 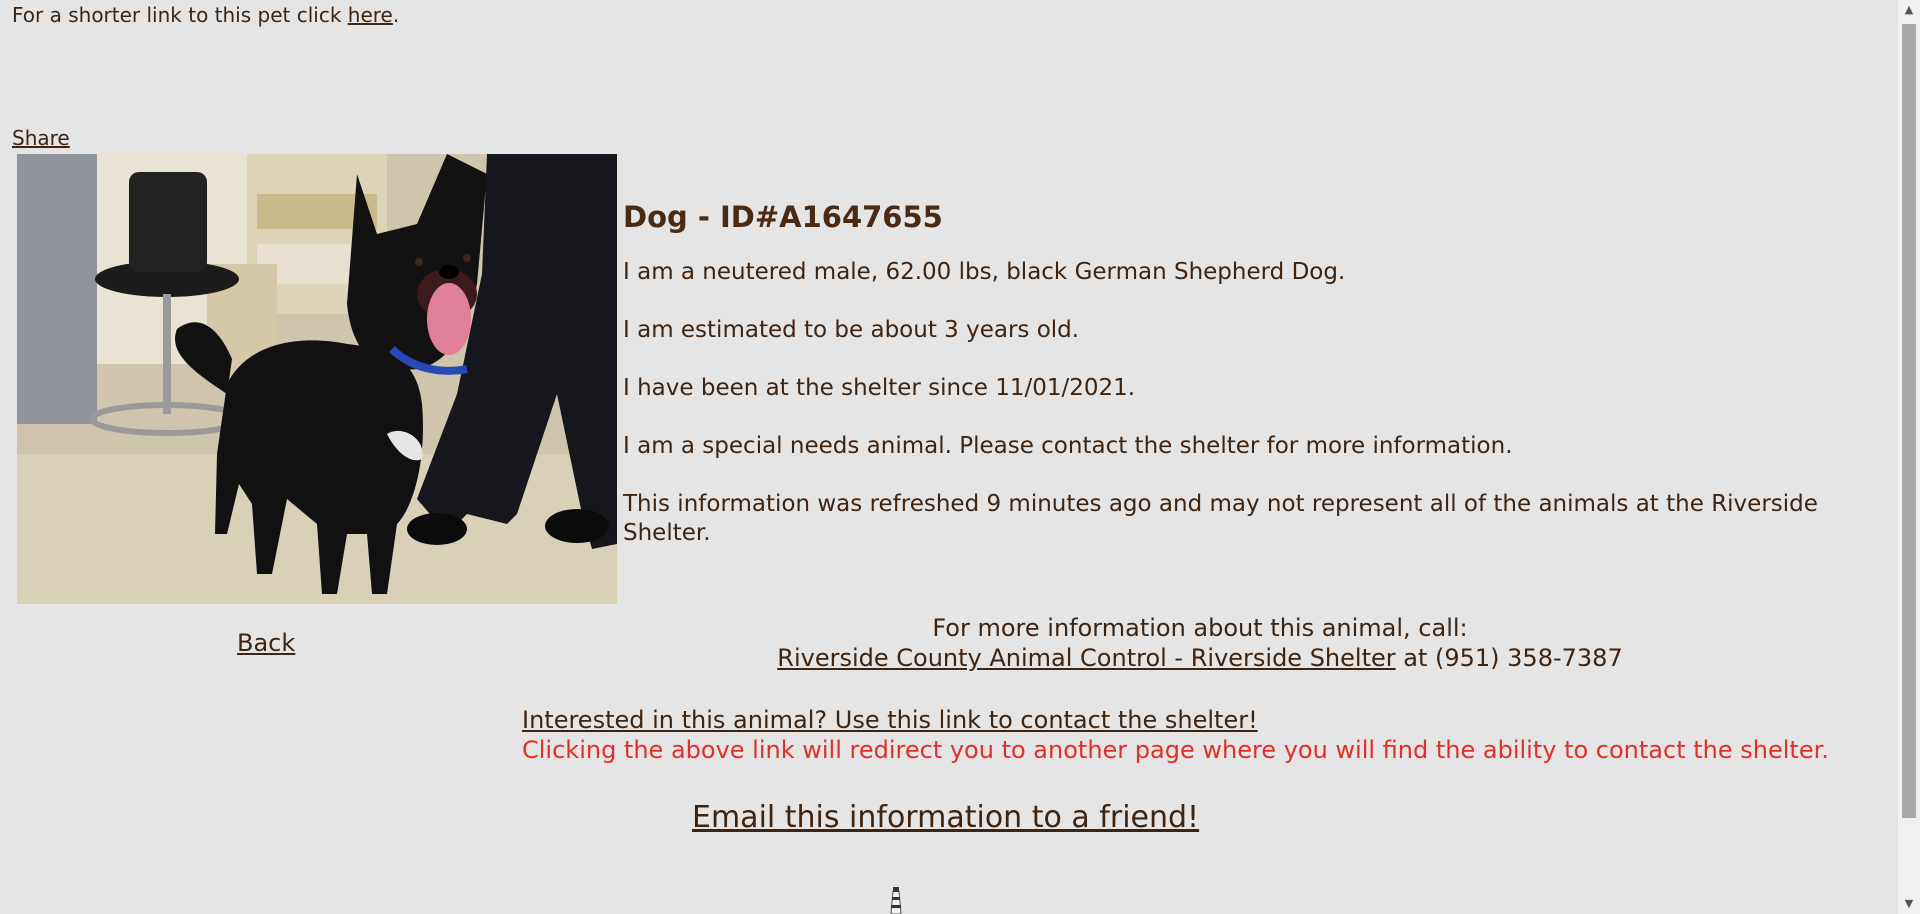 I want to click on shelter-phone: at (951) 358-7387, so click(x=1509, y=658).